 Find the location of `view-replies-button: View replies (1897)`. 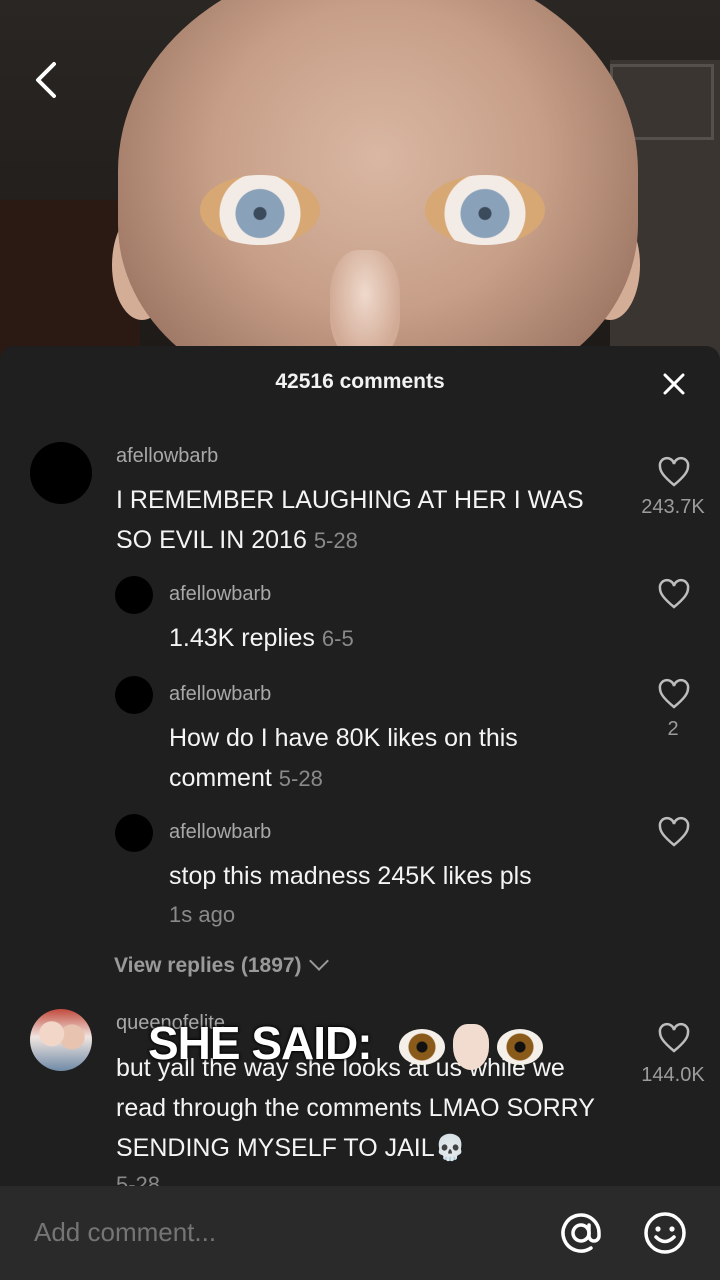

view-replies-button: View replies (1897) is located at coordinates (221, 964).